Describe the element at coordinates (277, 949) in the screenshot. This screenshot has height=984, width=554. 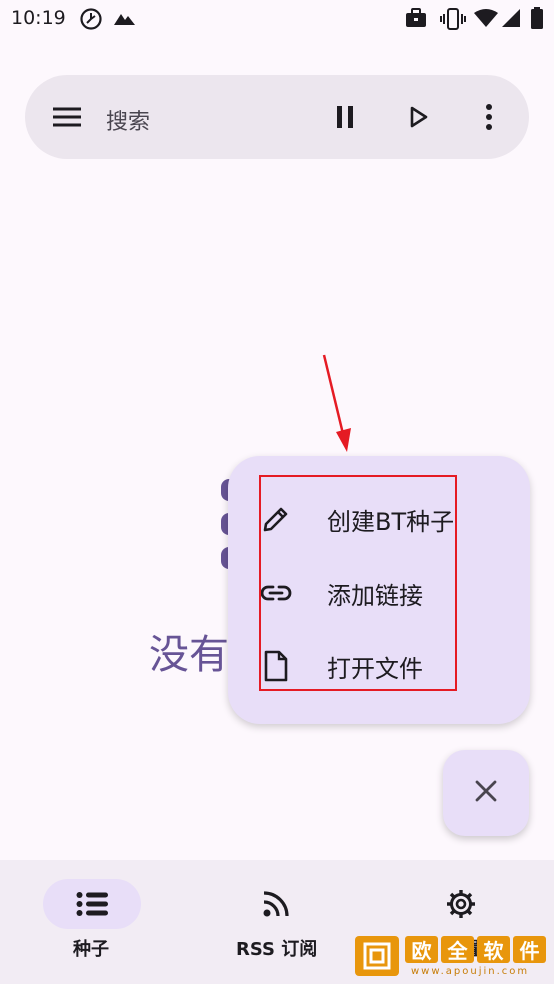
I see `nav-label: RSS 订阅` at that location.